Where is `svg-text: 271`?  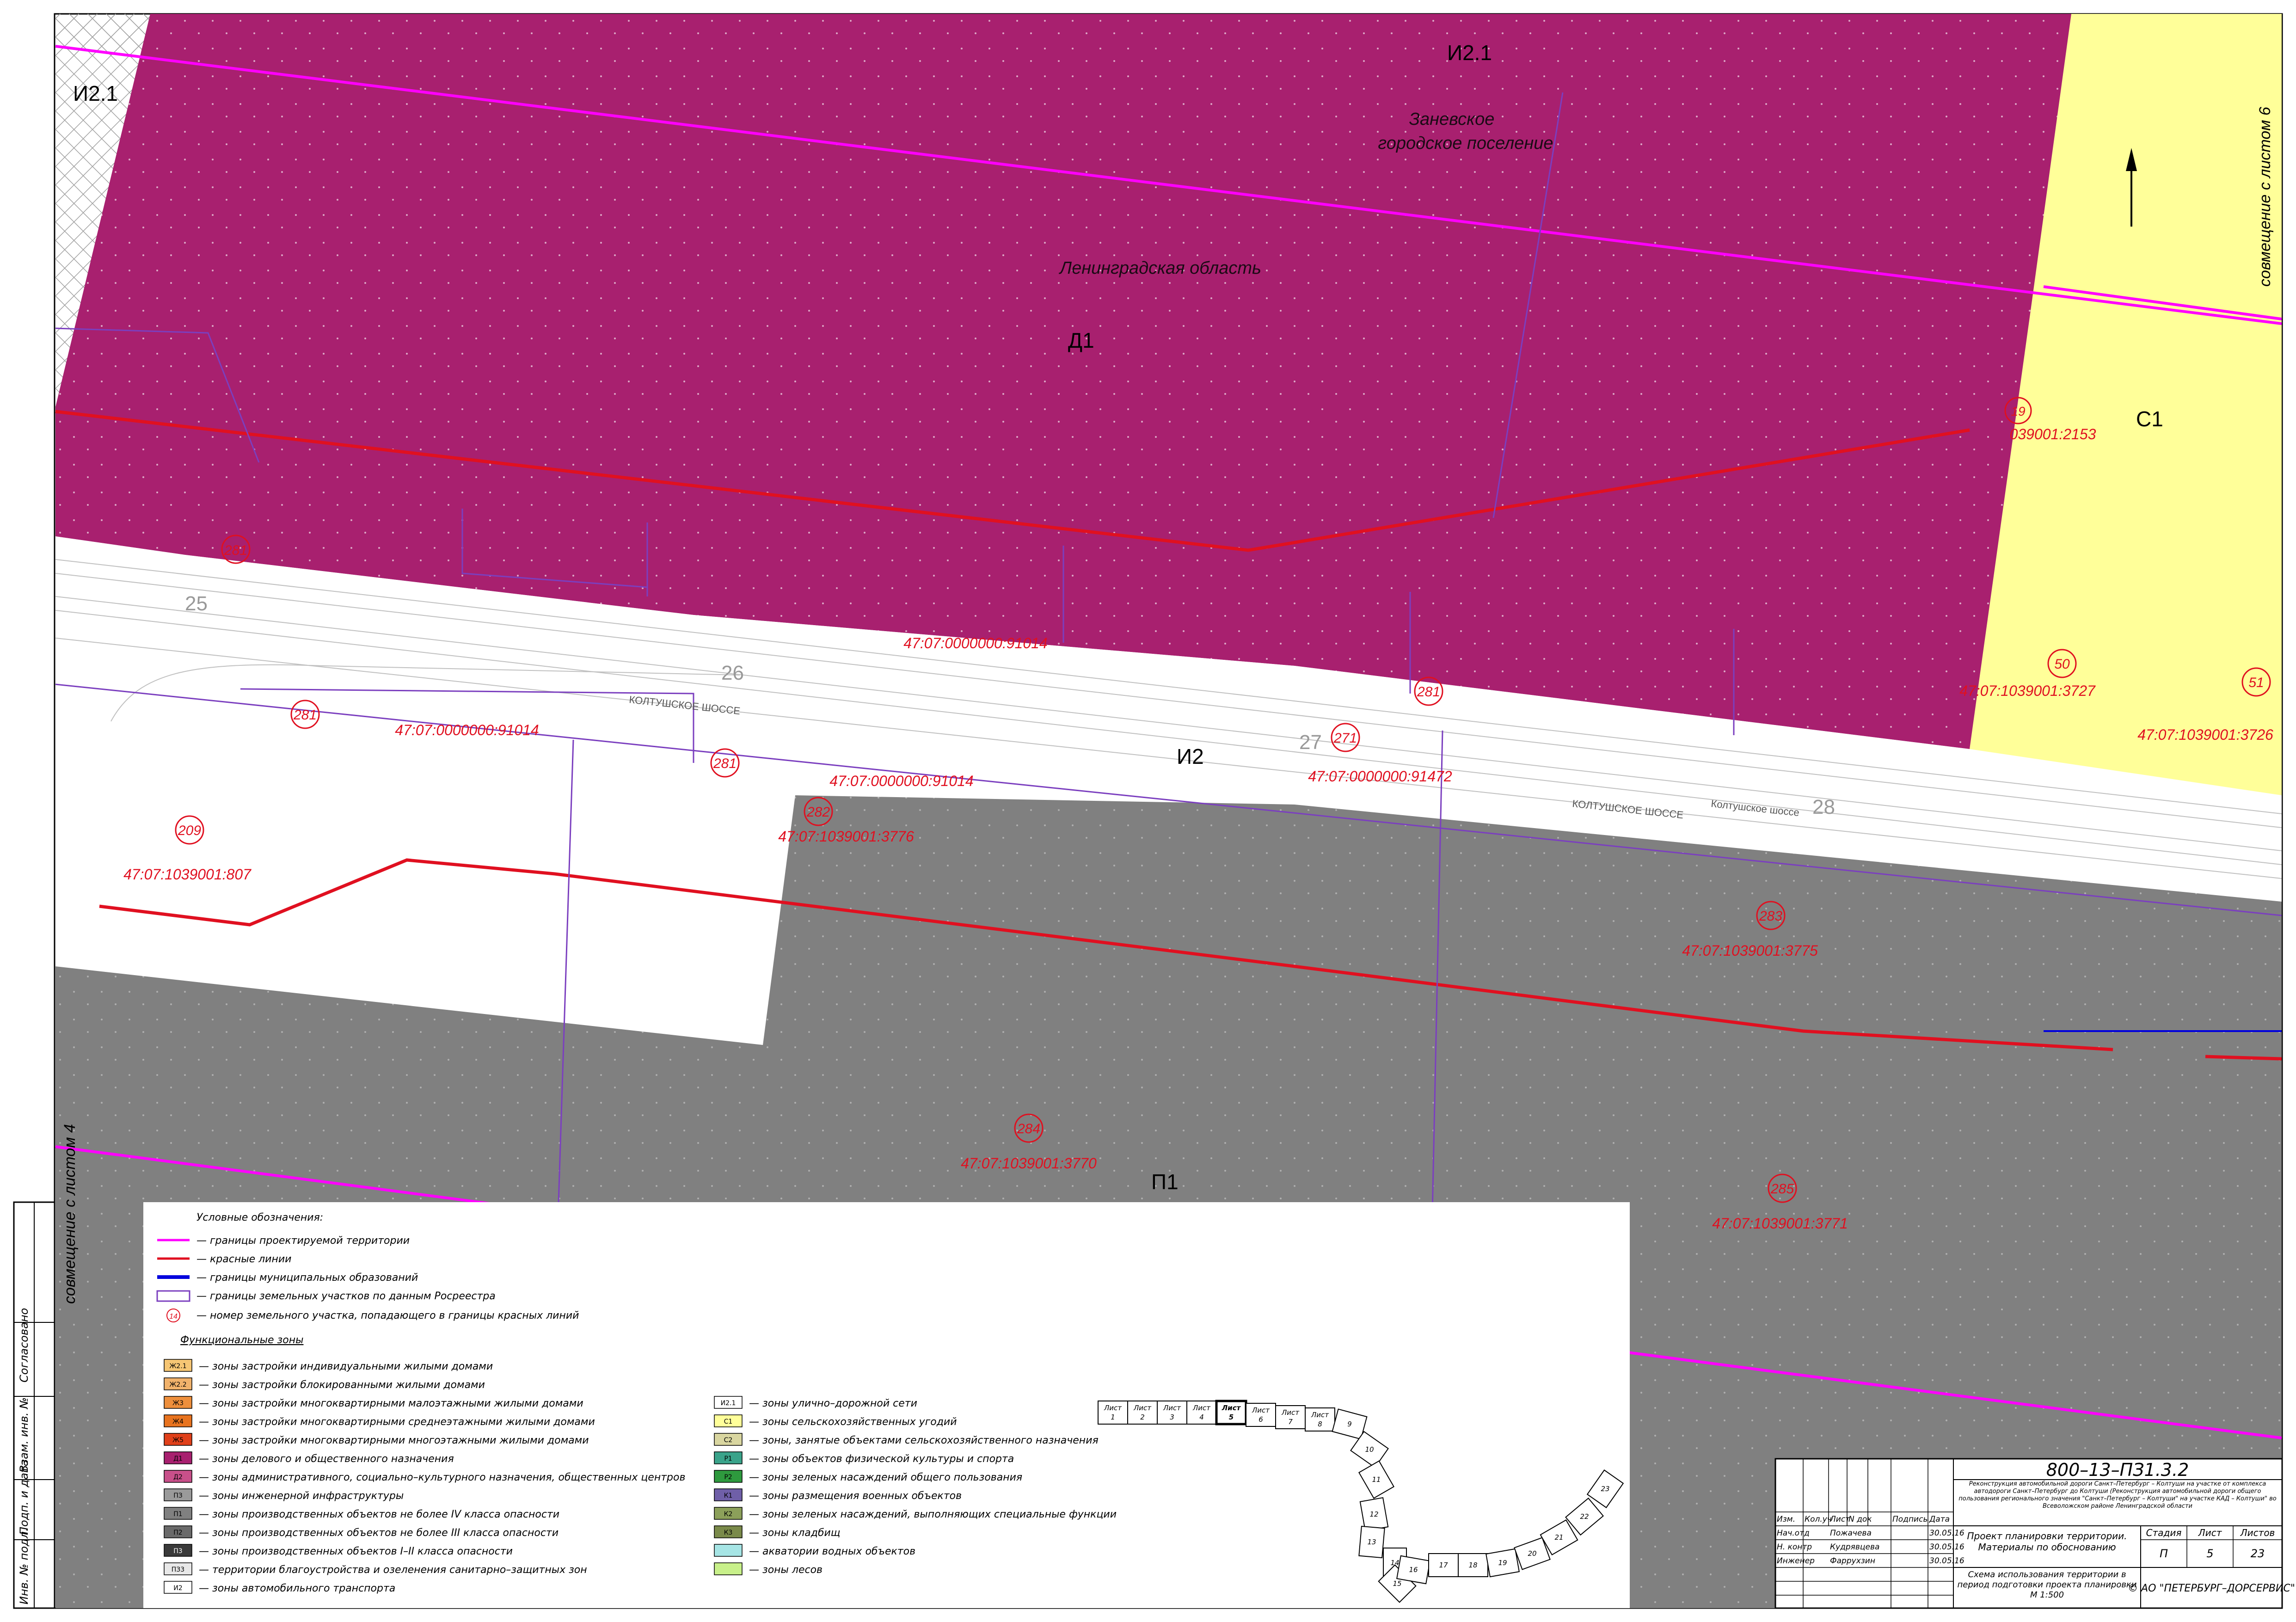
svg-text: 271 is located at coordinates (1345, 739).